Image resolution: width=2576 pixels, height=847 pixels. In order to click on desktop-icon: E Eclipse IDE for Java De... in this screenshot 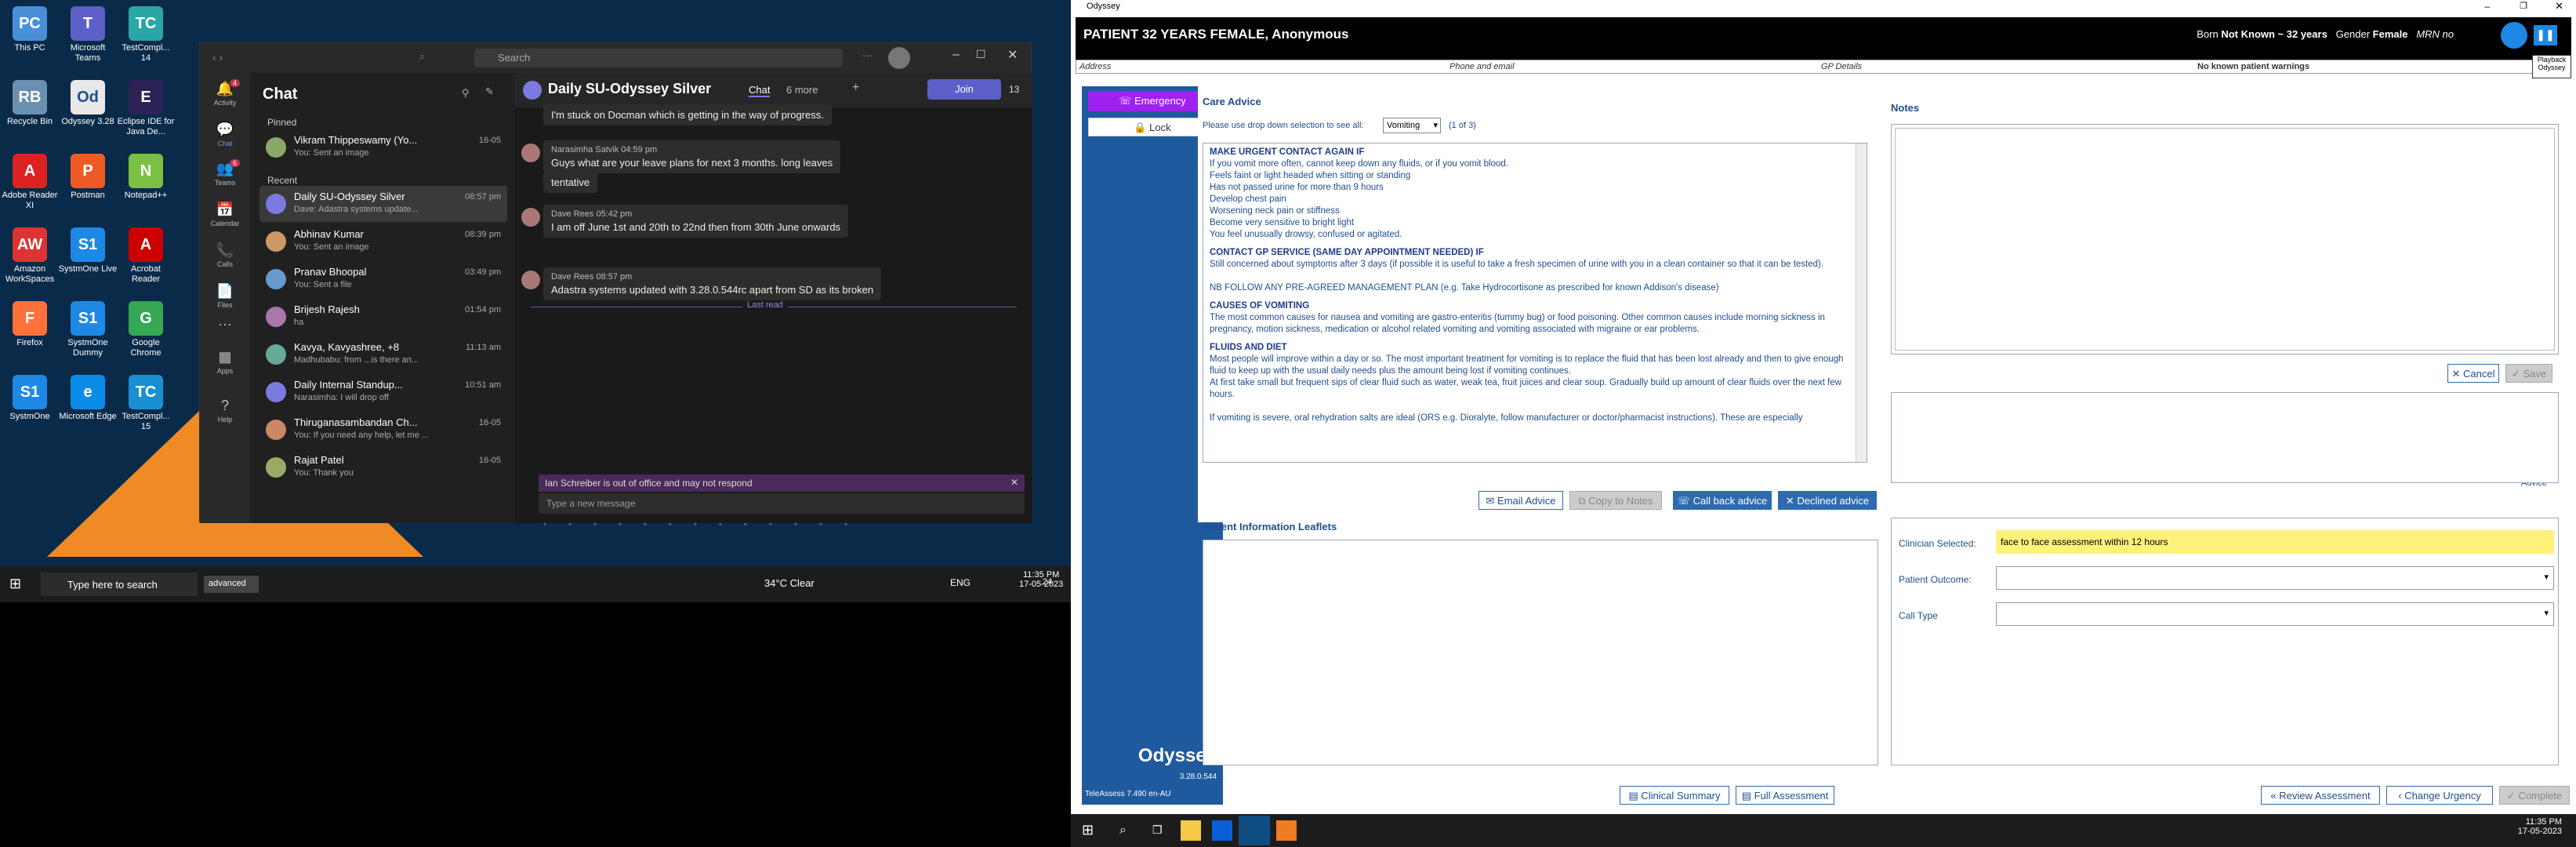, I will do `click(146, 108)`.